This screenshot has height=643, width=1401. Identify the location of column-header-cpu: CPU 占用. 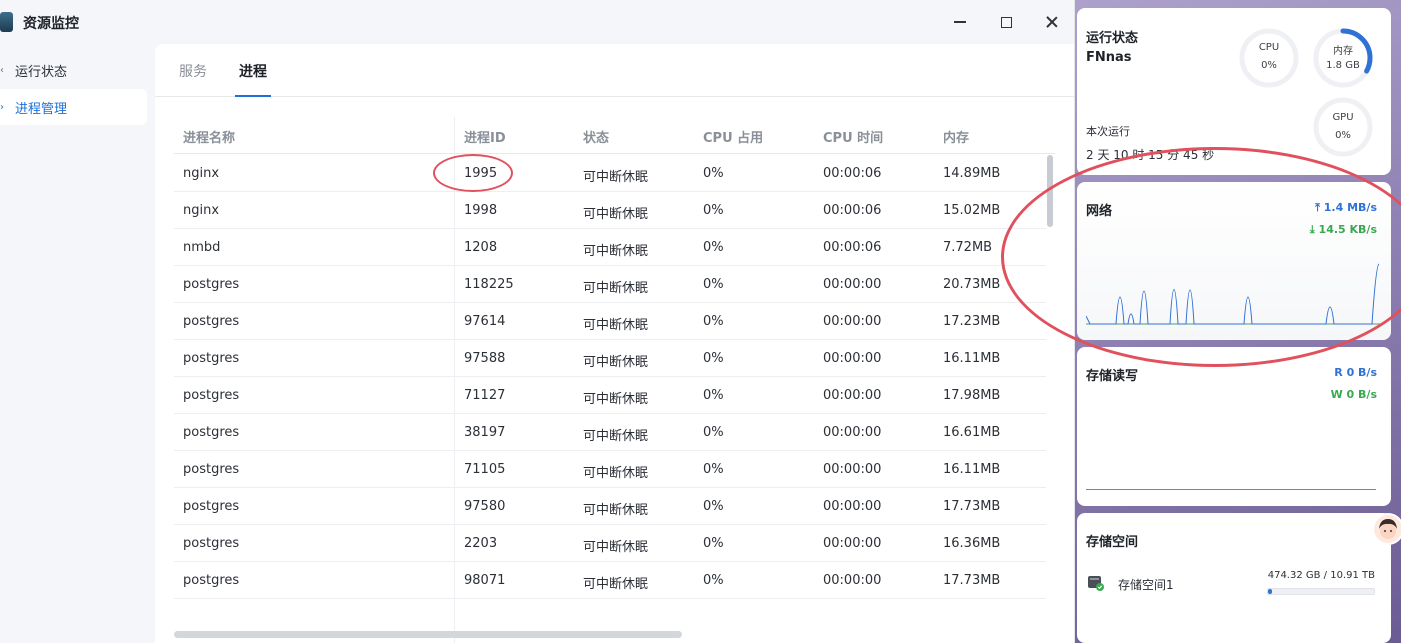
(733, 136).